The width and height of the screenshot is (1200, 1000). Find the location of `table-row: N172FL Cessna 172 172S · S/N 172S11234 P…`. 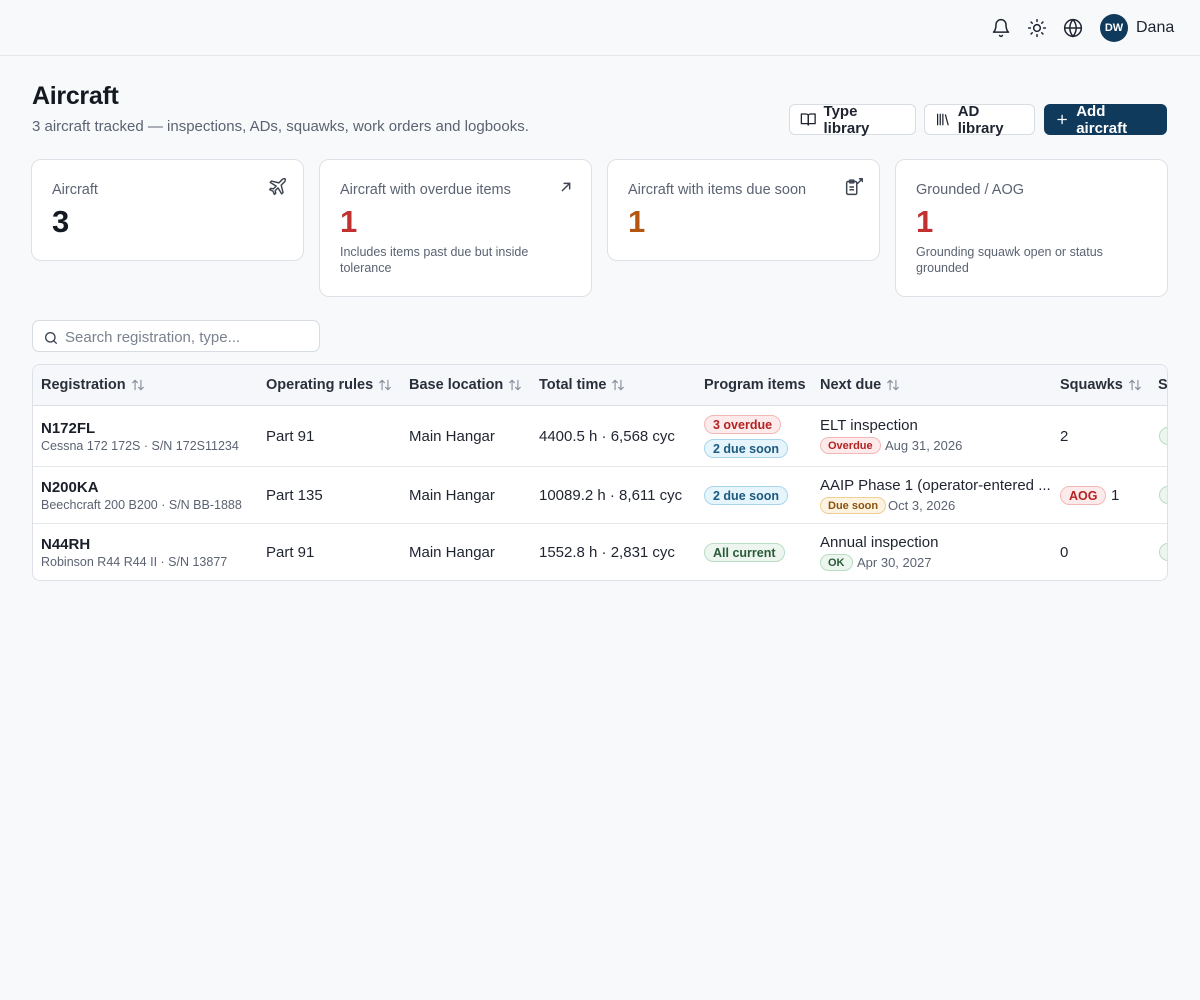

table-row: N172FL Cessna 172 172S · S/N 172S11234 P… is located at coordinates (600, 436).